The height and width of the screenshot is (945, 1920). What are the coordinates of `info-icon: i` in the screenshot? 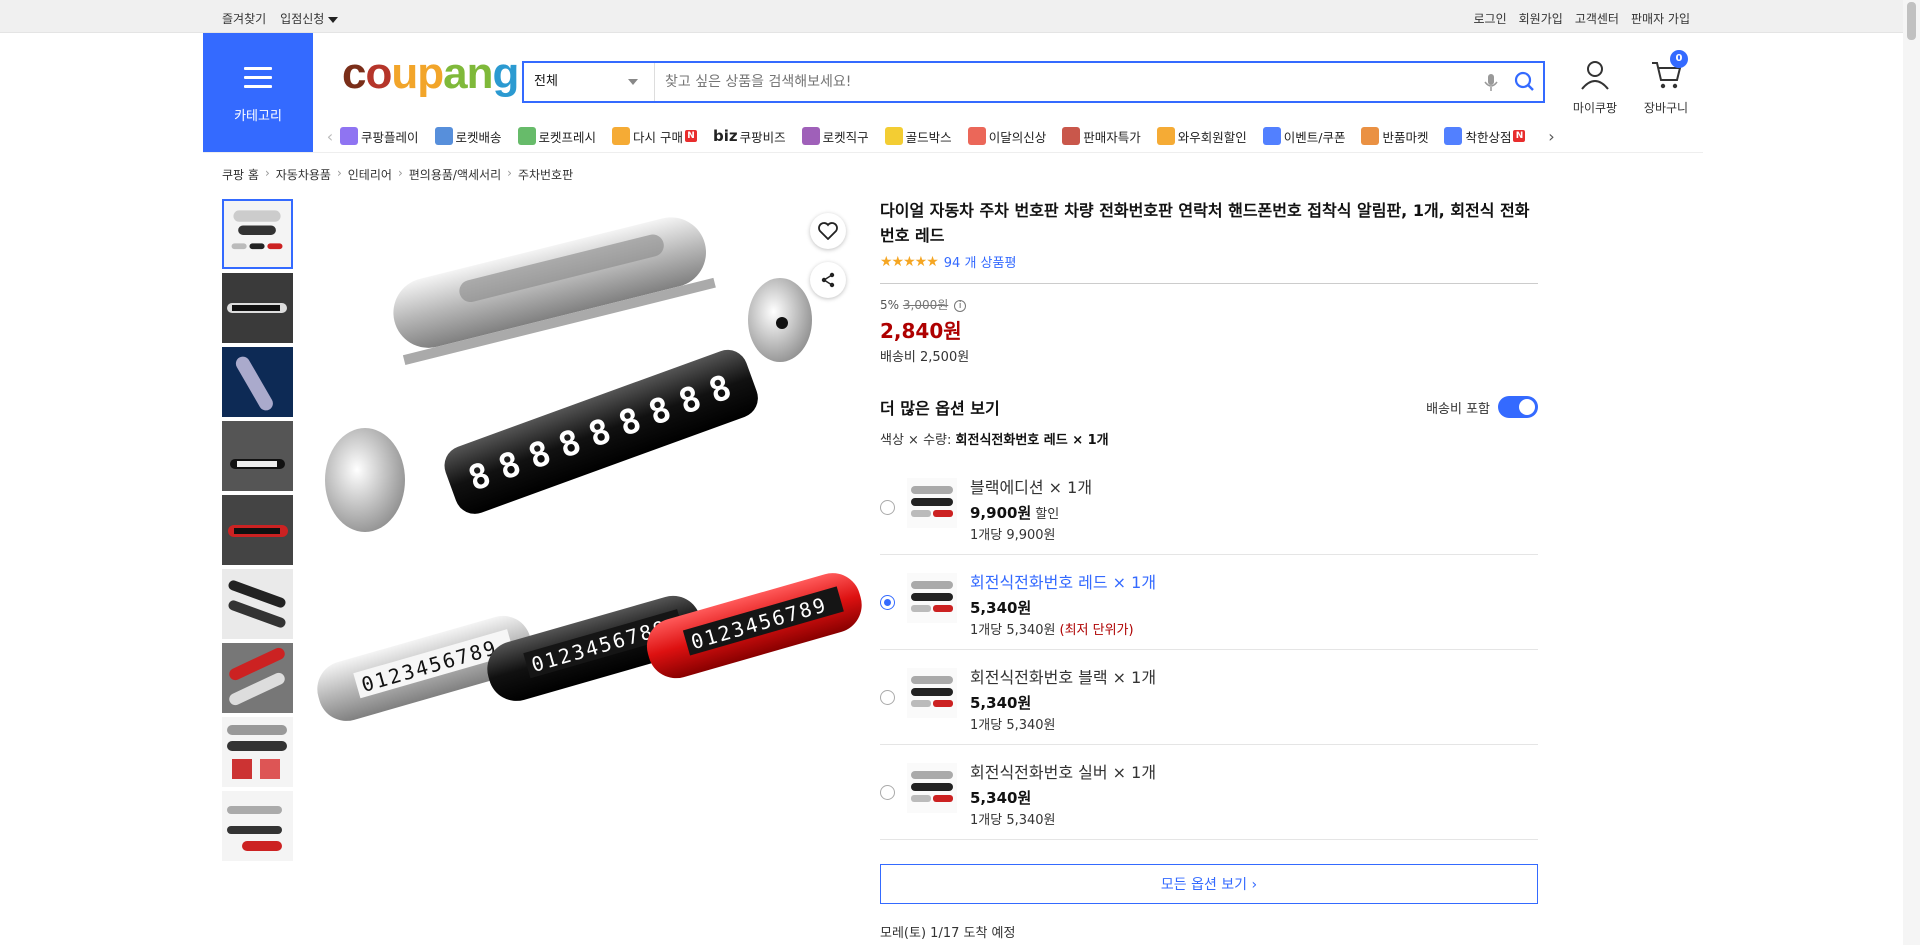 It's located at (960, 305).